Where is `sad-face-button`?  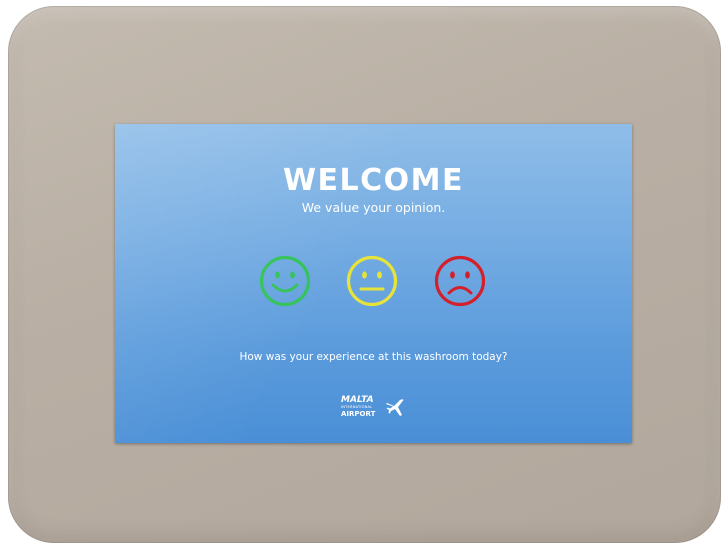
sad-face-button is located at coordinates (460, 281).